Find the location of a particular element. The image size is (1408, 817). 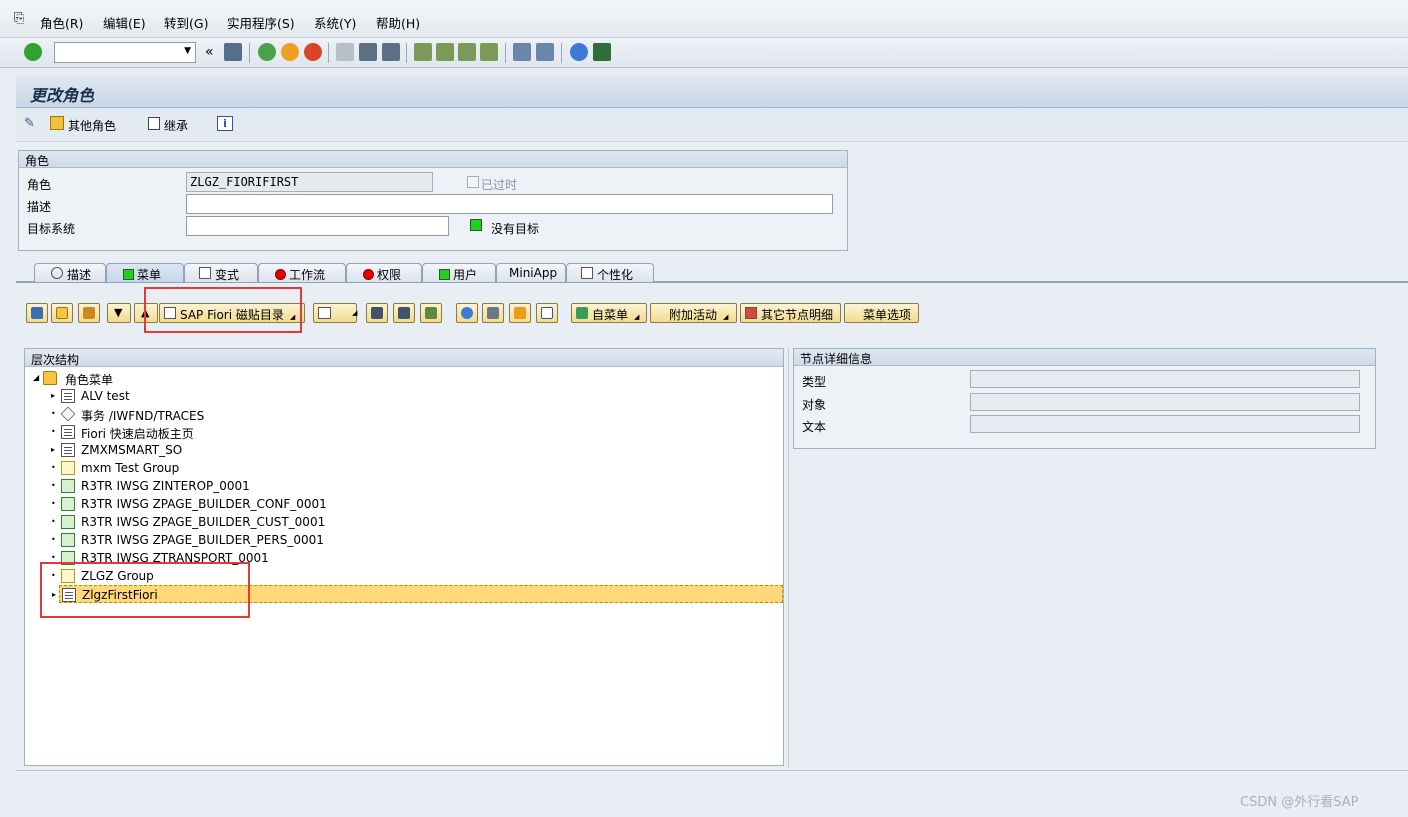

undo-button is located at coordinates (89, 313).